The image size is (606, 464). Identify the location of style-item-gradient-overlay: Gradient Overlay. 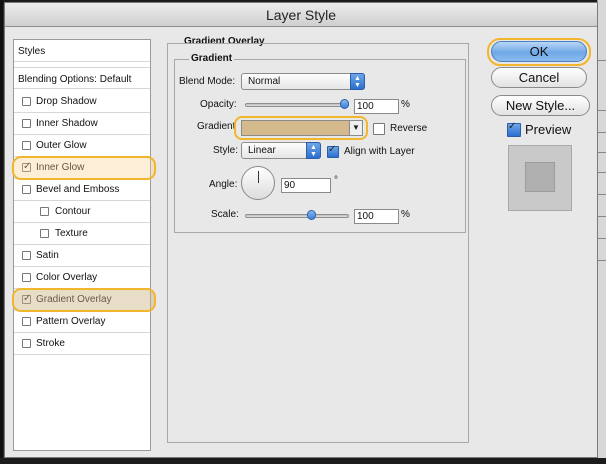
(82, 300).